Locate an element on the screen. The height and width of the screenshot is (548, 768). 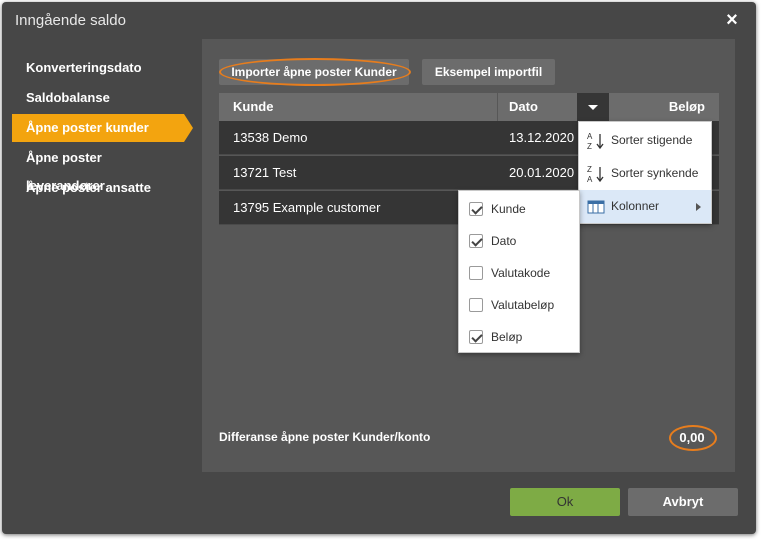
menu-item-sort-ascending: A Z Sorter stigende is located at coordinates (645, 140).